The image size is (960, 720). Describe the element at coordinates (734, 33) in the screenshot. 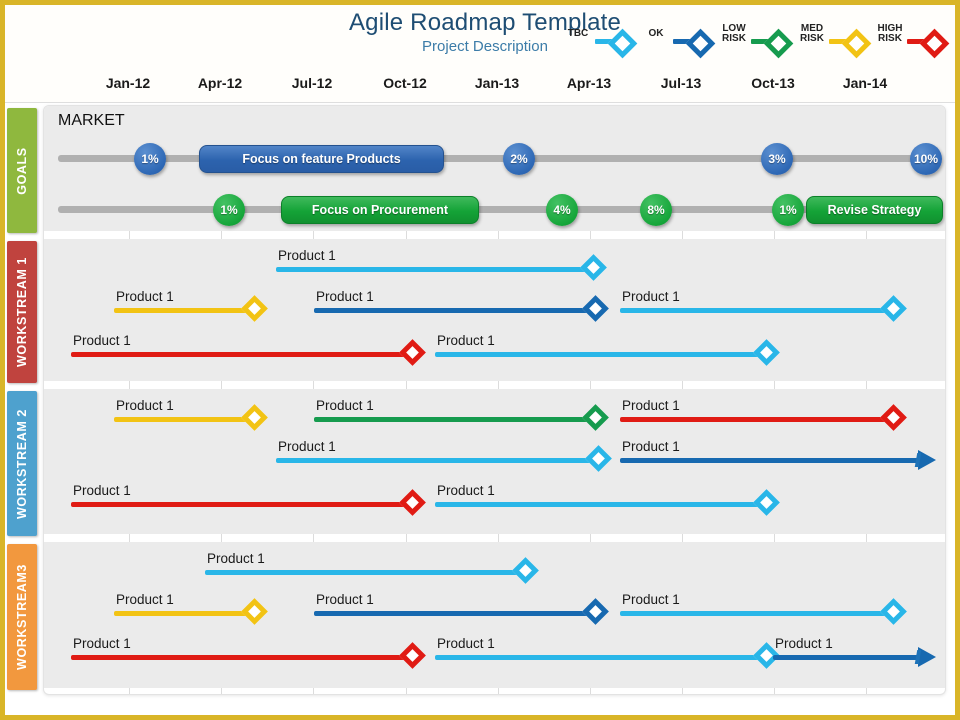

I see `legend-label: LOW RISK` at that location.